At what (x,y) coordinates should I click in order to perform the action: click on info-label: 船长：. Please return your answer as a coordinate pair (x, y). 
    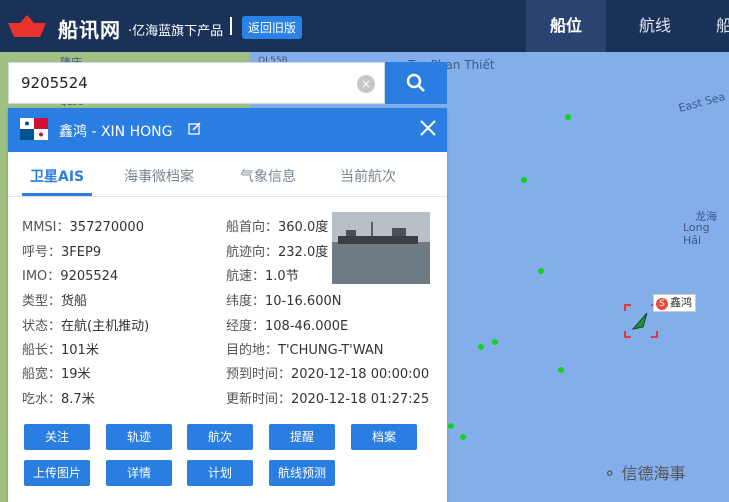
    Looking at the image, I should click on (42, 350).